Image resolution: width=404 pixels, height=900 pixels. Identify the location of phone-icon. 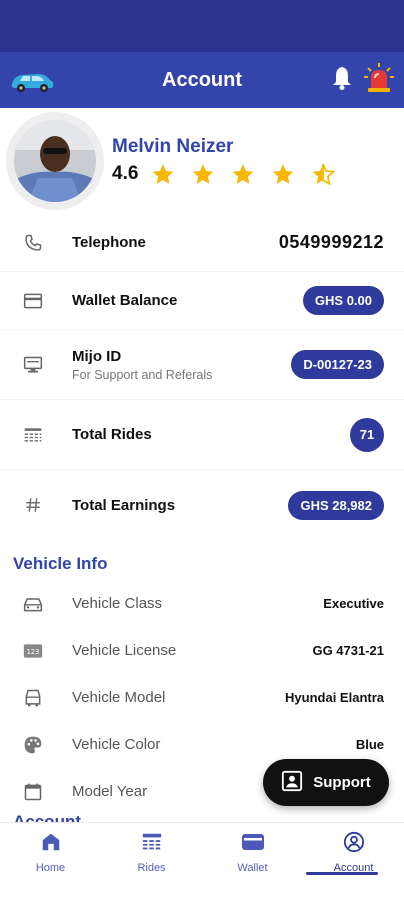
(33, 243).